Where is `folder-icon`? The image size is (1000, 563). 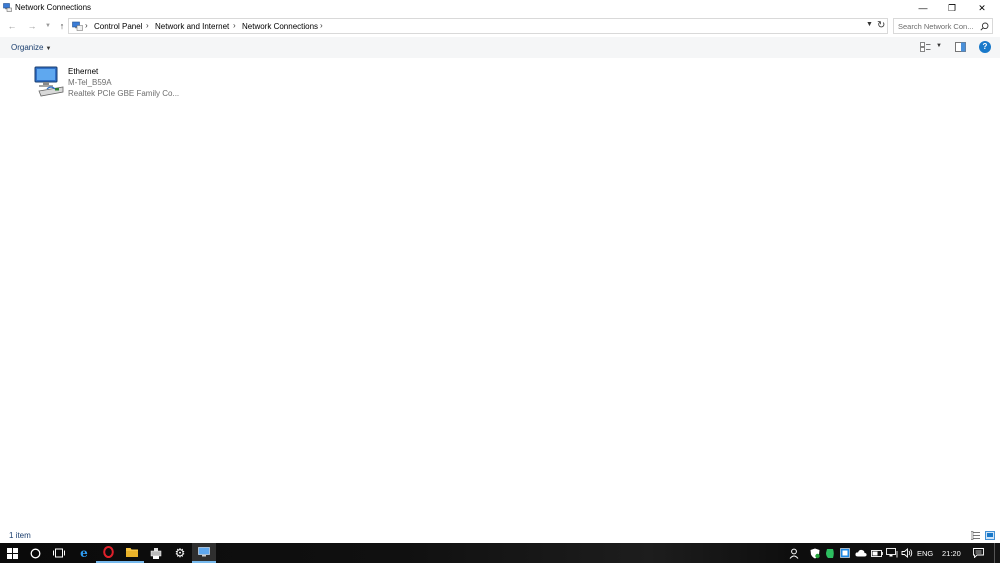 folder-icon is located at coordinates (132, 552).